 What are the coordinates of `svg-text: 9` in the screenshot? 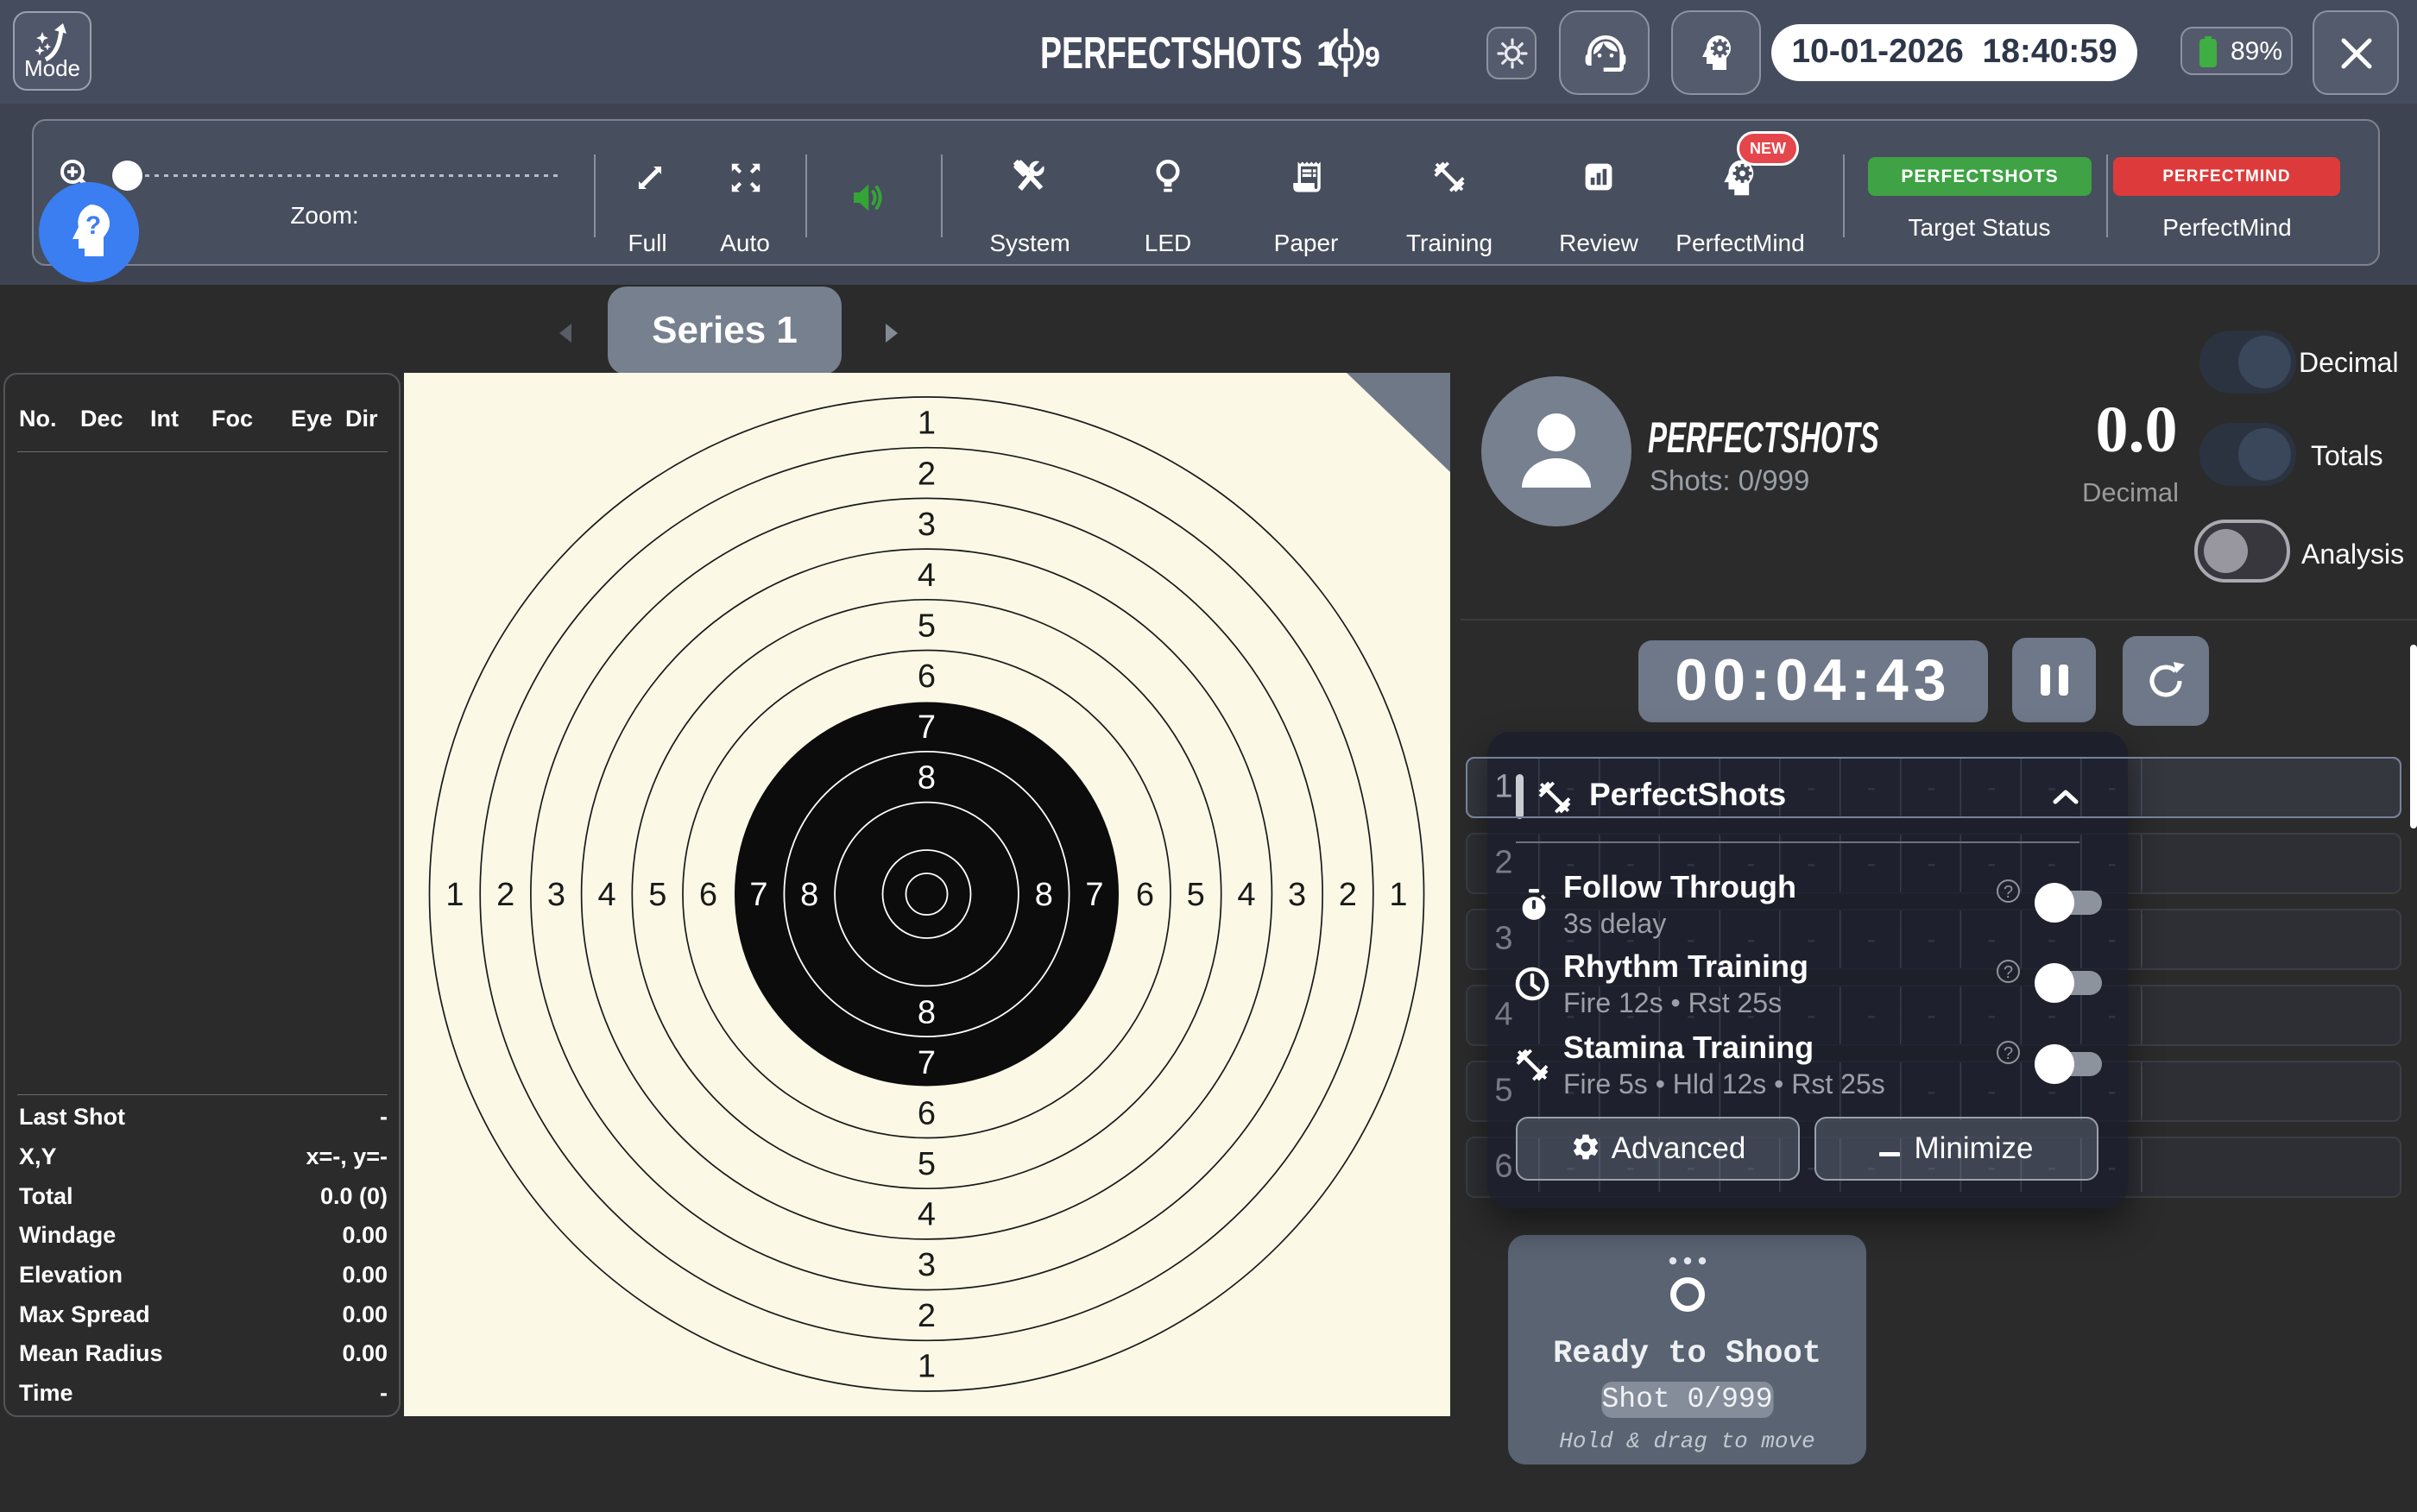 It's located at (1372, 57).